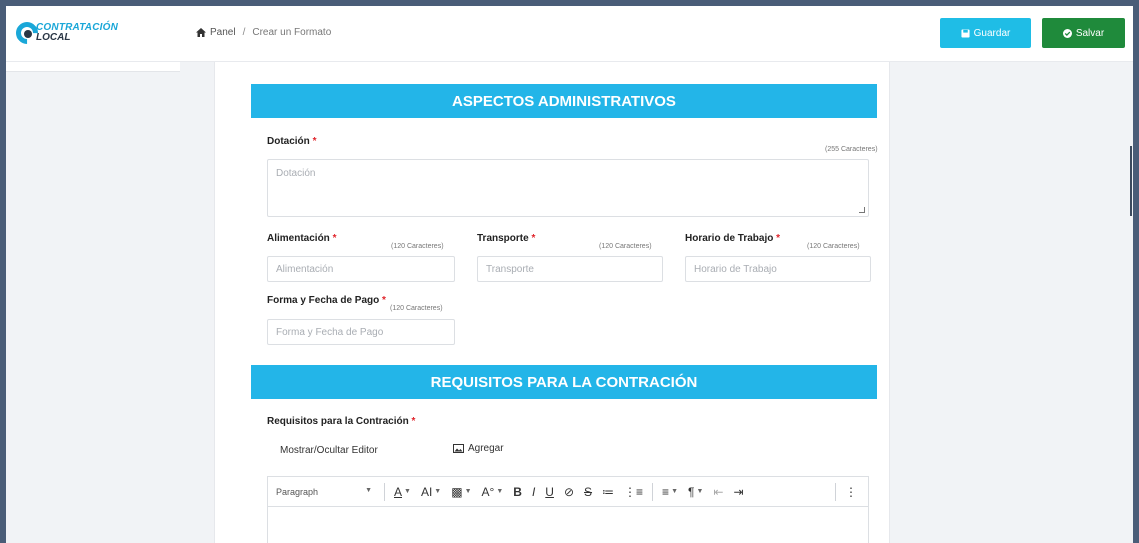  Describe the element at coordinates (361, 332) in the screenshot. I see `forma-pago-field` at that location.